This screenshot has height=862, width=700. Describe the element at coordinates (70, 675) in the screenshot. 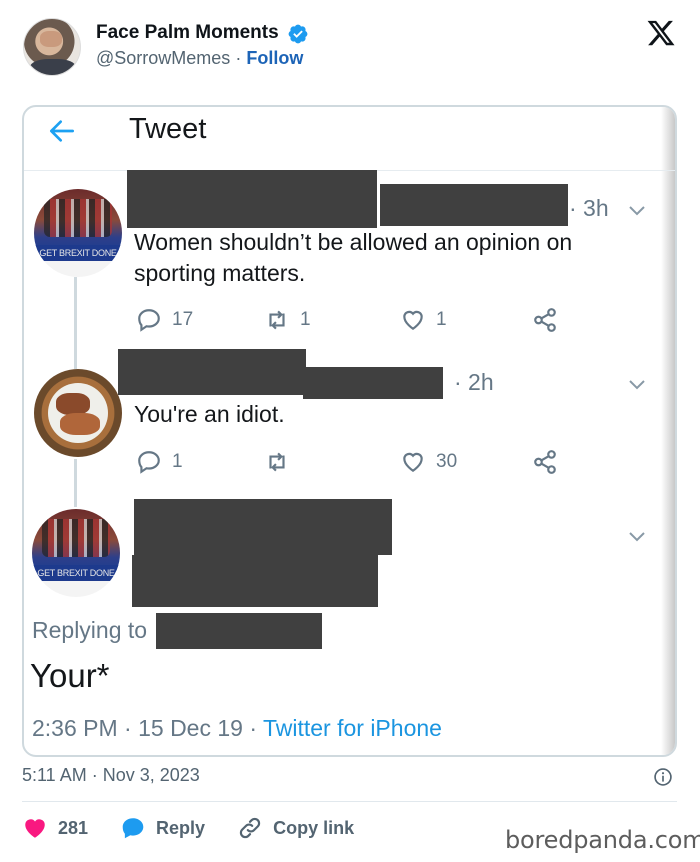

I see `reply-text: Your*` at that location.